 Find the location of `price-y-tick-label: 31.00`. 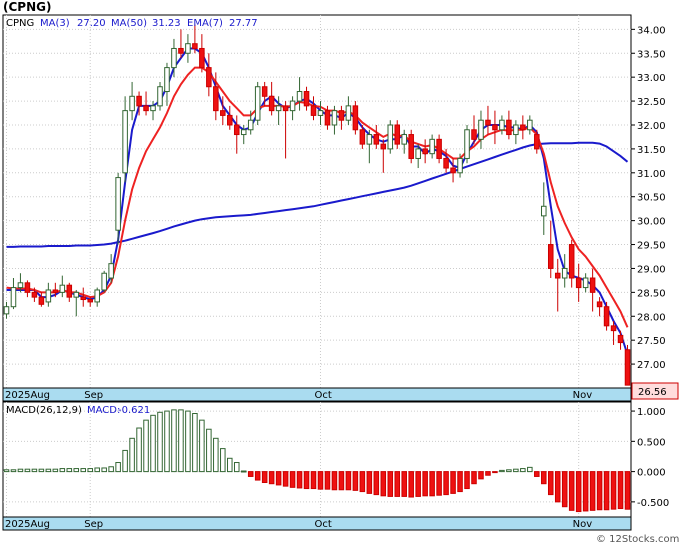

price-y-tick-label: 31.00 is located at coordinates (651, 174).